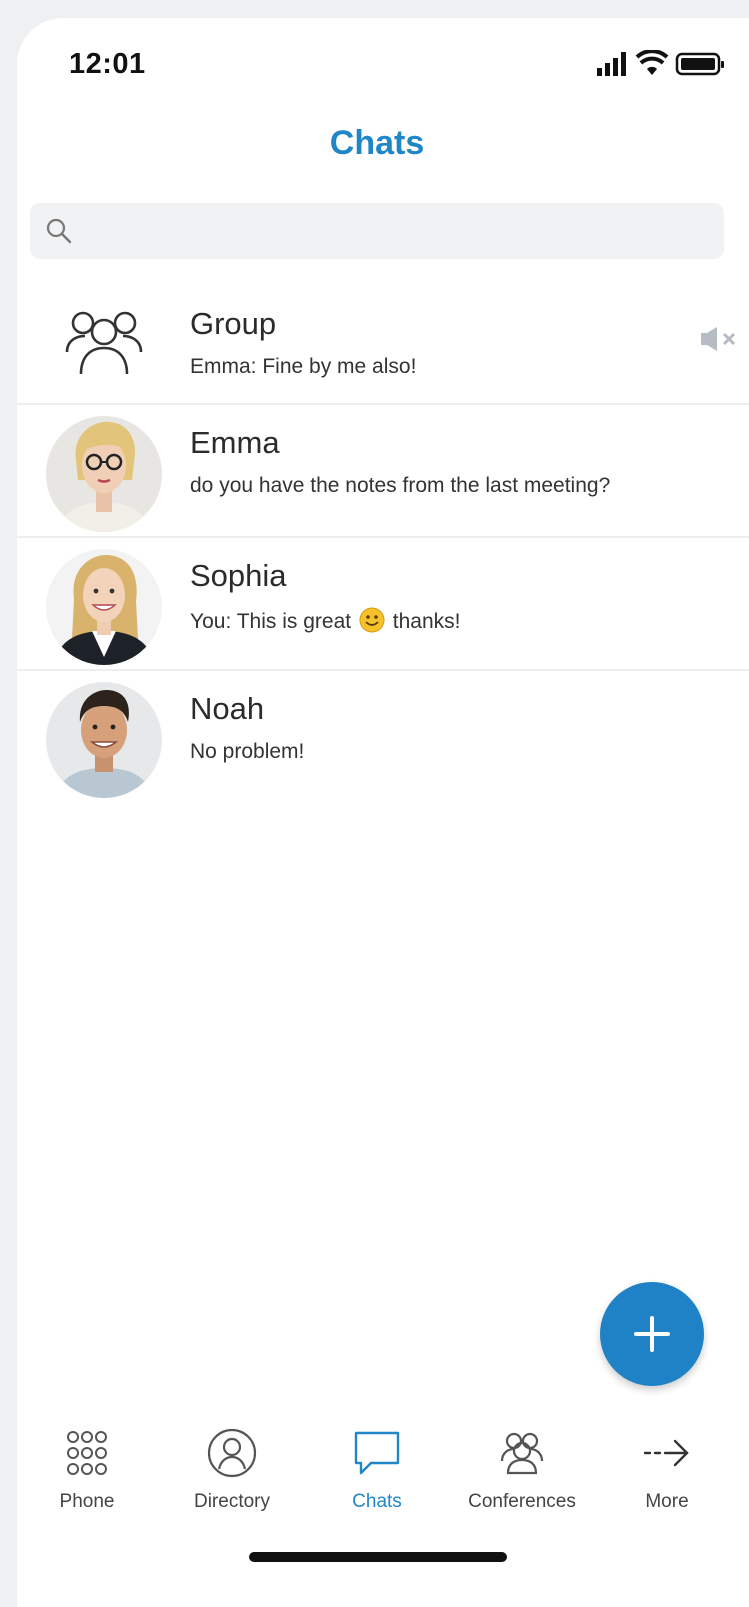  What do you see at coordinates (303, 366) in the screenshot?
I see `chat-preview: Emma: Fine by me also!` at bounding box center [303, 366].